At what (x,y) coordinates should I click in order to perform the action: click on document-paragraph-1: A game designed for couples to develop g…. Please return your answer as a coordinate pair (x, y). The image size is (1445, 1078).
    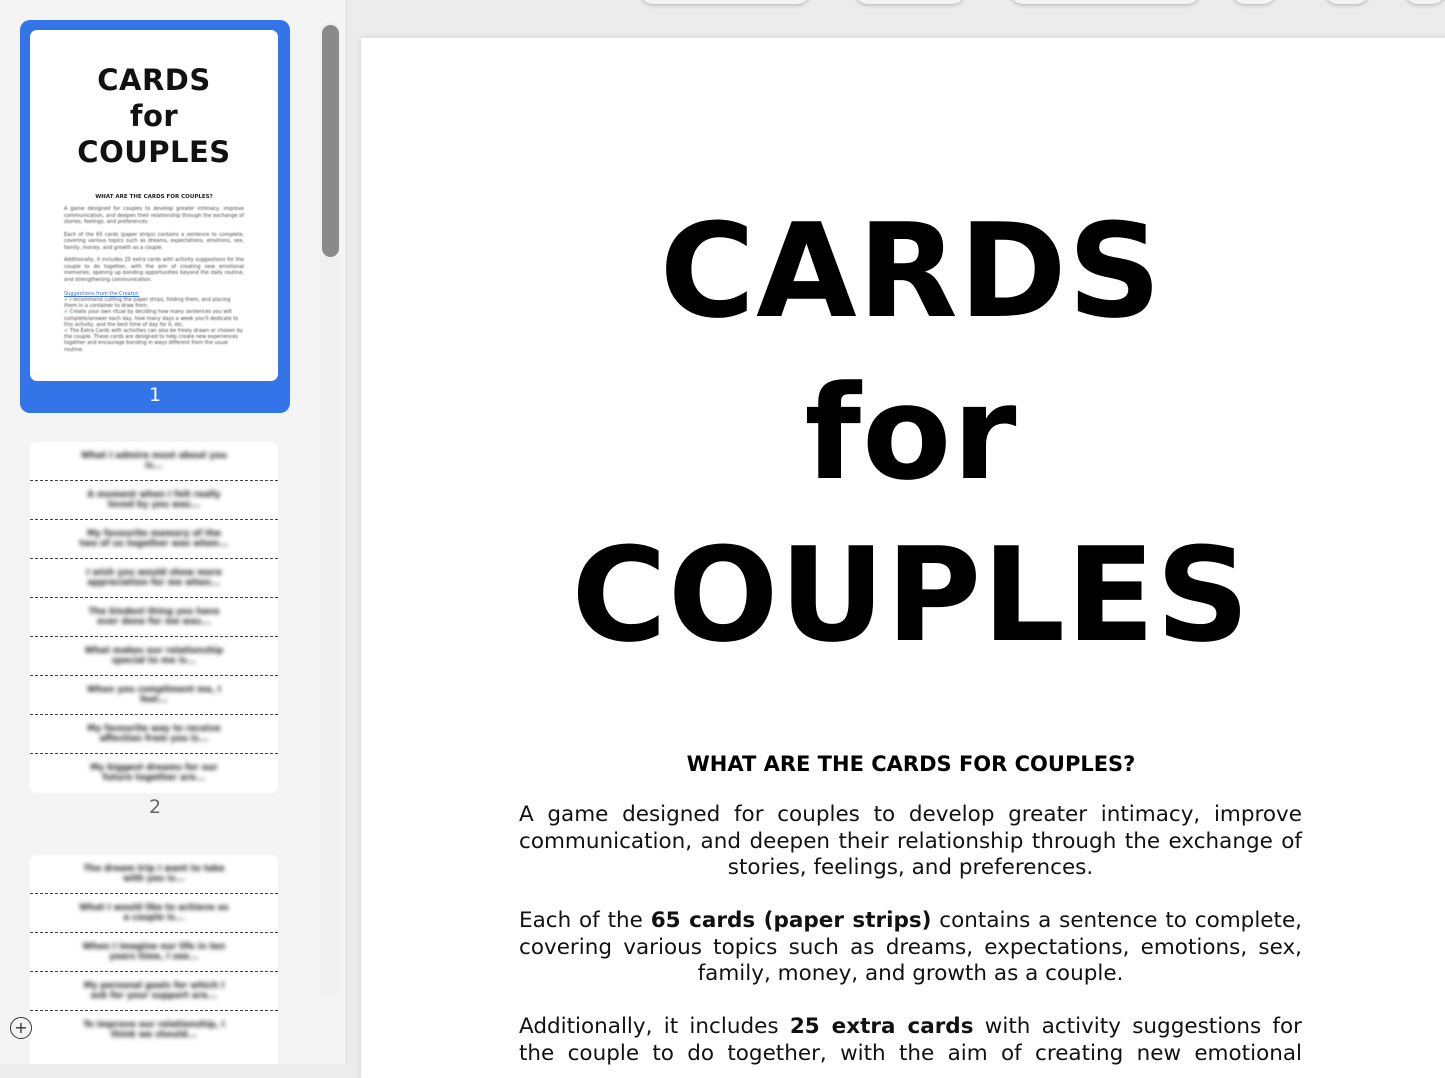
    Looking at the image, I should click on (910, 841).